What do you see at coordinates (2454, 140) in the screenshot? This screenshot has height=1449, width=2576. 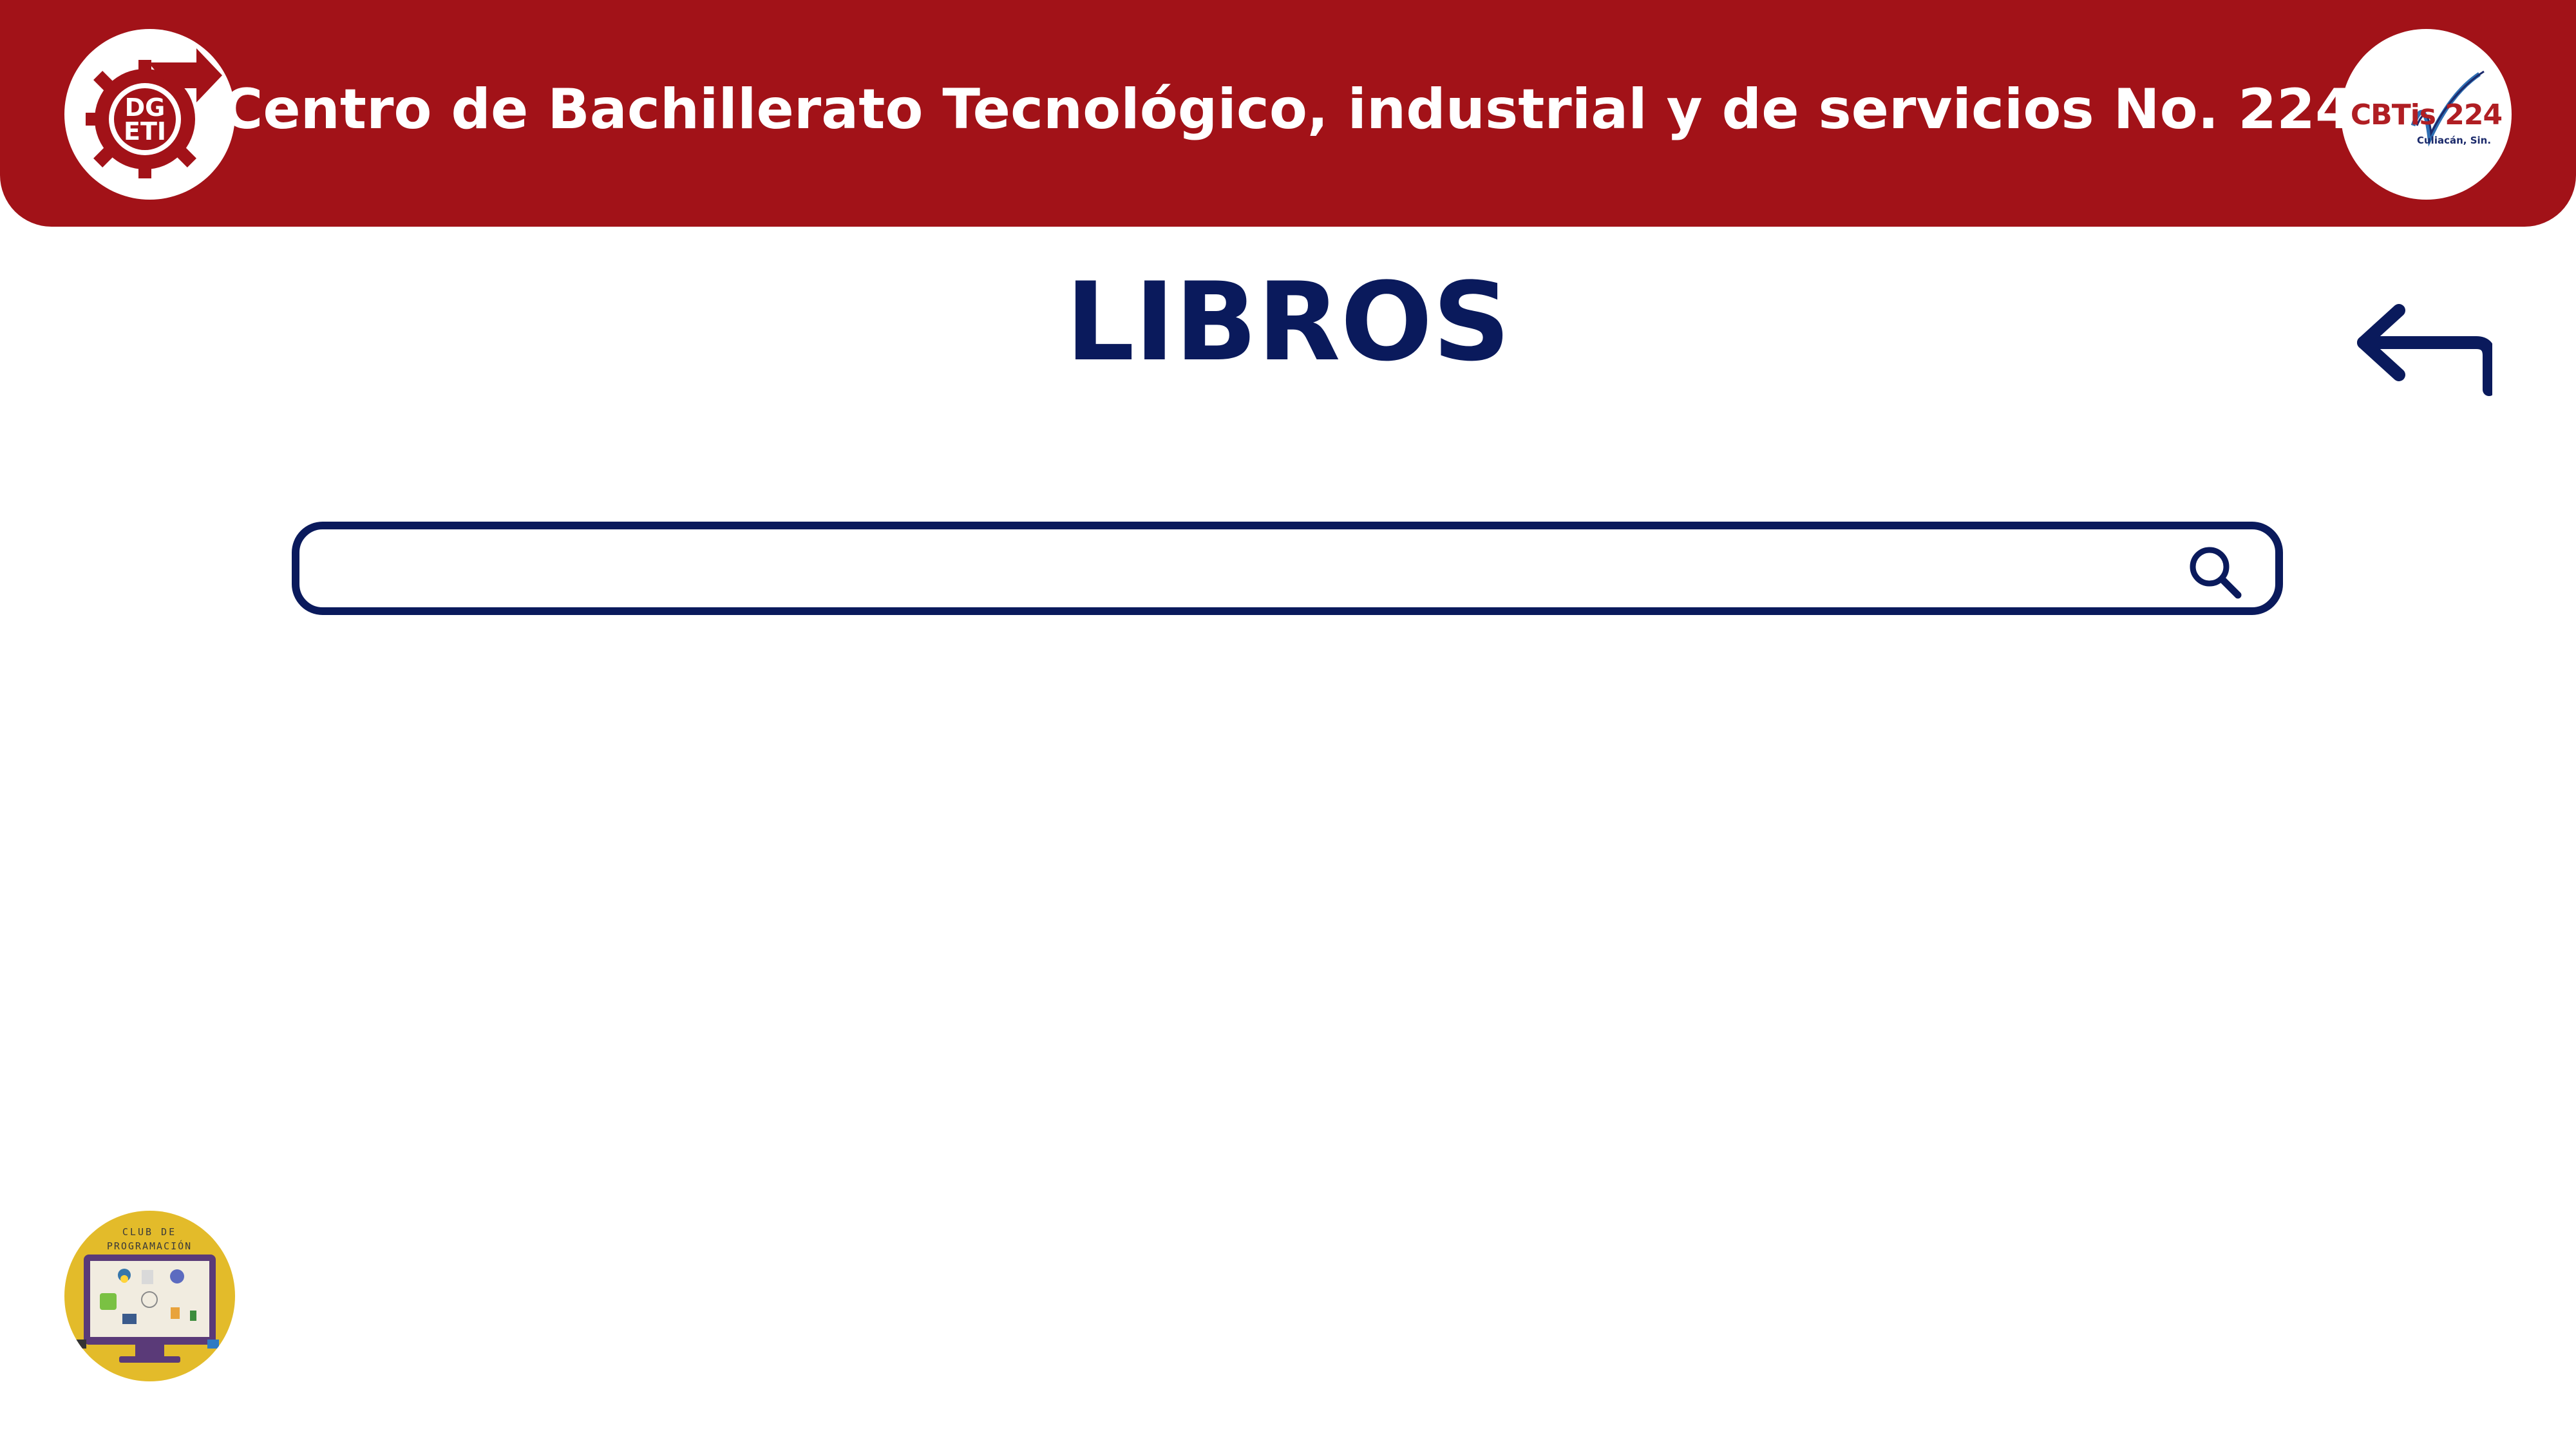 I see `cbtis-logo-subtext: Culiacán, Sin.` at bounding box center [2454, 140].